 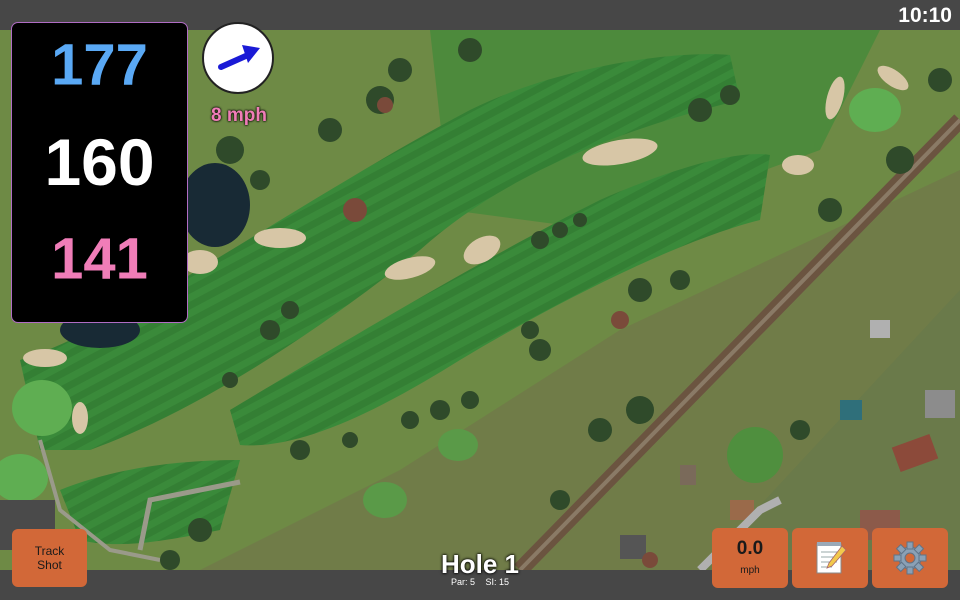 I want to click on speed-value: 0.0, so click(x=750, y=548).